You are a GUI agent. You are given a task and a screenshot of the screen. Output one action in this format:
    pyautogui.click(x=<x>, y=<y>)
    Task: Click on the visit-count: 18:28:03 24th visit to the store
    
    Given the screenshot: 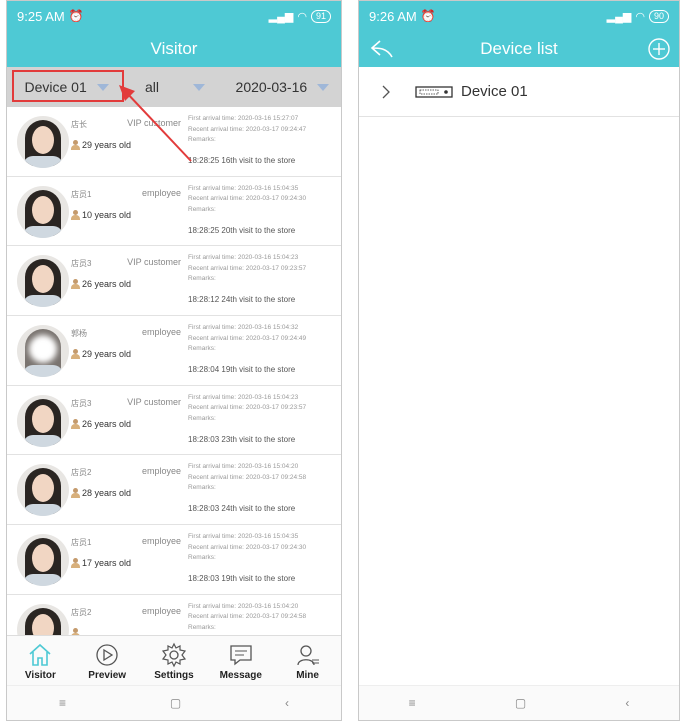 What is the action you would take?
    pyautogui.click(x=242, y=509)
    